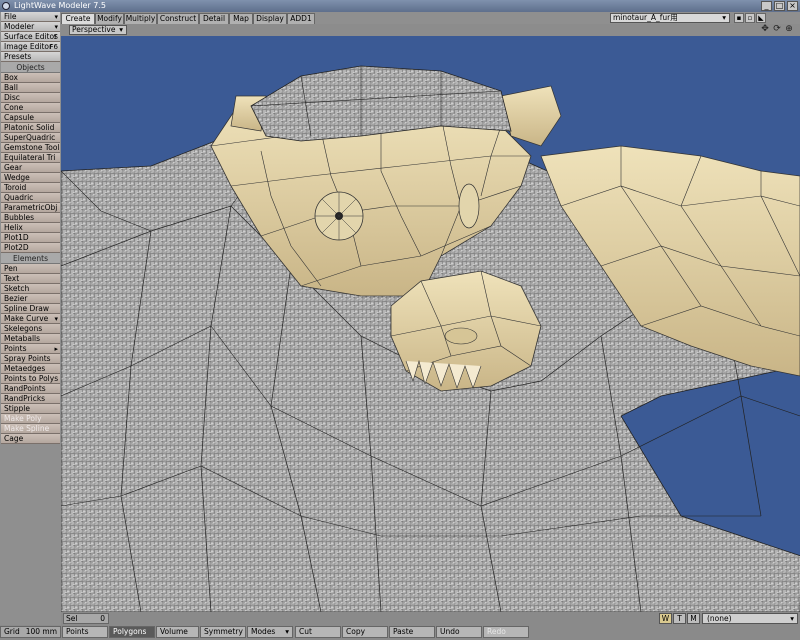  I want to click on tool-disc-button: Disc, so click(30, 98).